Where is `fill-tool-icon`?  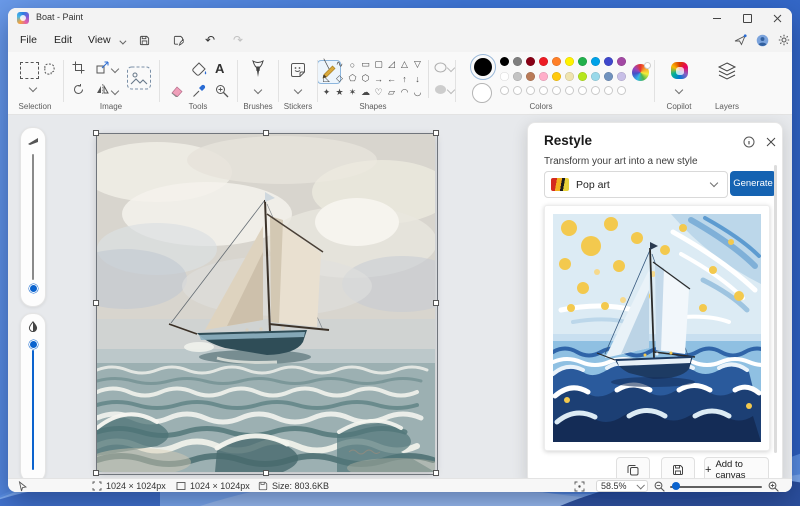 fill-tool-icon is located at coordinates (199, 69).